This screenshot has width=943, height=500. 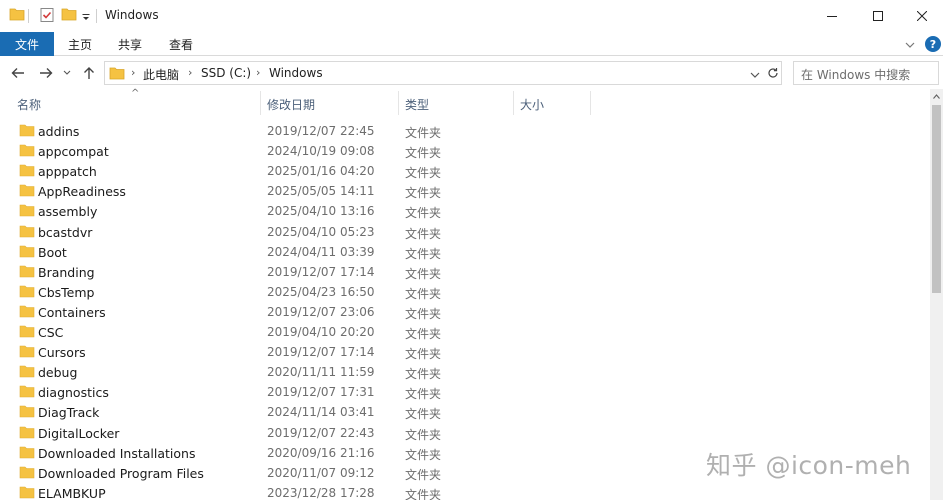 What do you see at coordinates (465, 412) in the screenshot?
I see `list-item: DiagTrack 2024/11/14 03:41 文件夹` at bounding box center [465, 412].